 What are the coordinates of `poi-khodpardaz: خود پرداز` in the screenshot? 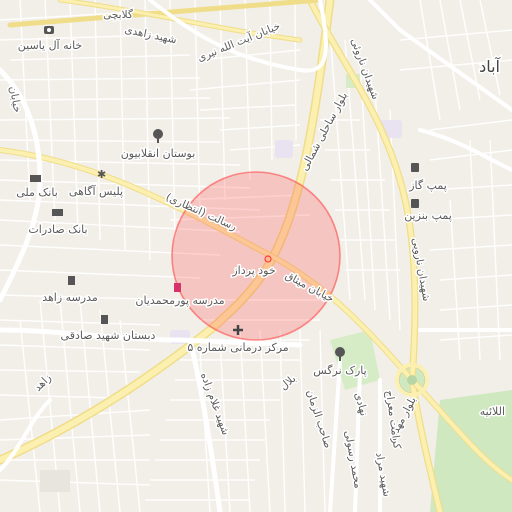 It's located at (253, 271).